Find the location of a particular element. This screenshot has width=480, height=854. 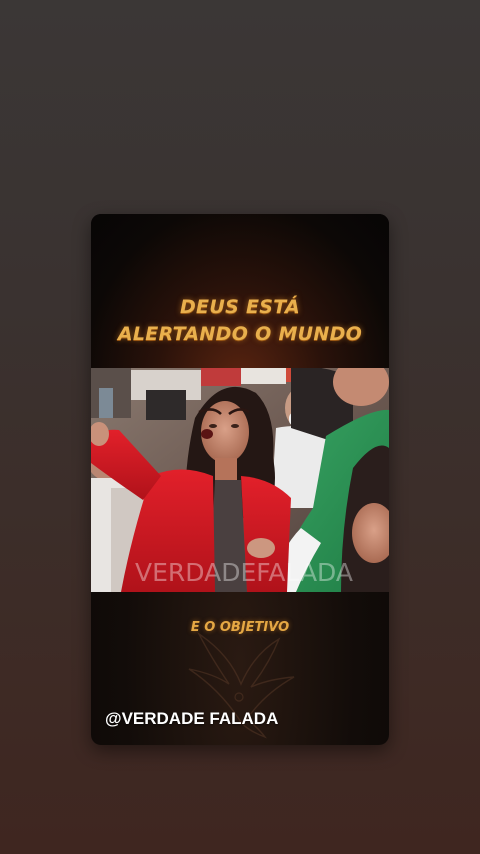

headline-line-2: ALERTANDO O MUNDO is located at coordinates (240, 334).